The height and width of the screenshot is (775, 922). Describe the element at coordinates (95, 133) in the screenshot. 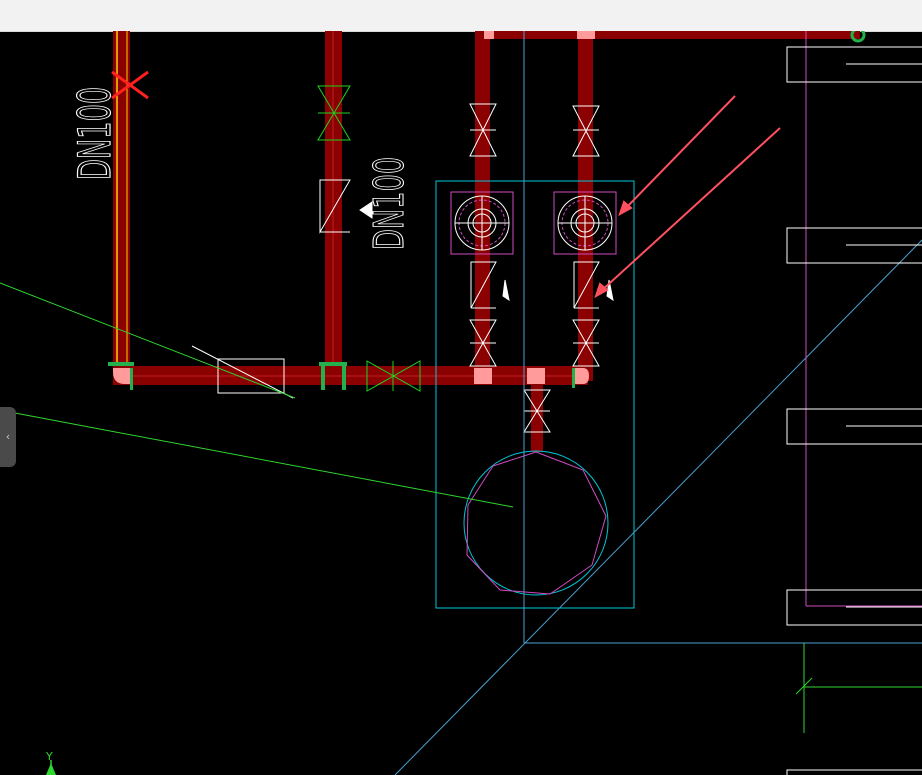

I see `pipe-size-label-left: DN100` at that location.